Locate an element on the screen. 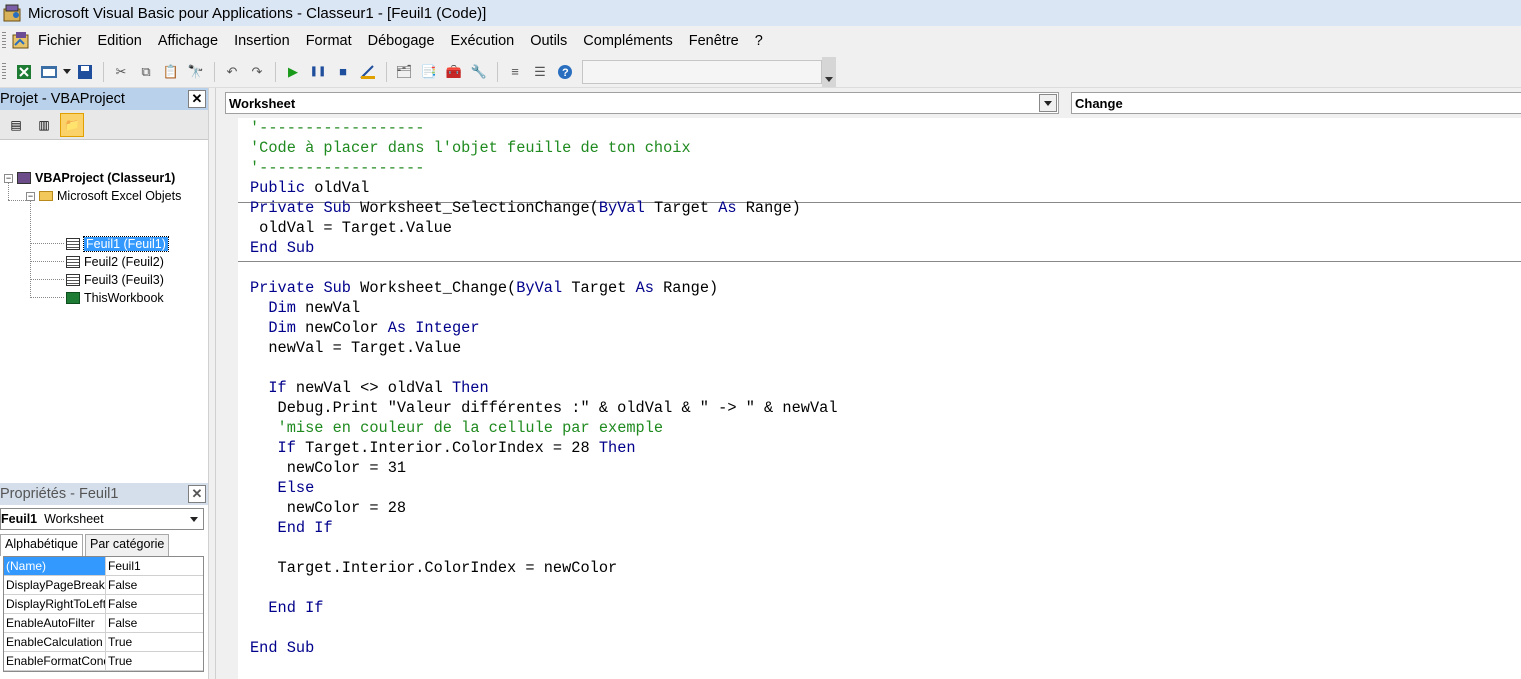 The width and height of the screenshot is (1521, 679). toolbar-separator is located at coordinates (497, 71).